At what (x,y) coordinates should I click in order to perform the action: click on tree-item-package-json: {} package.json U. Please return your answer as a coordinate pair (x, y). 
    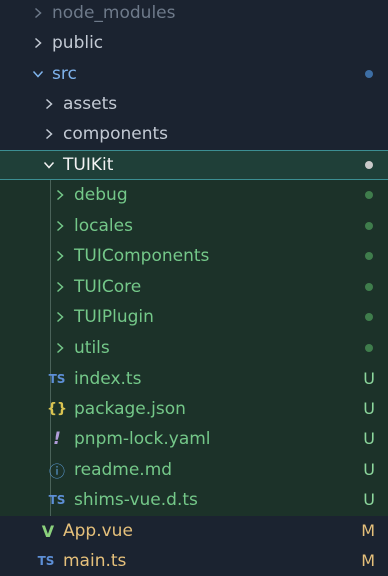
    Looking at the image, I should click on (194, 409).